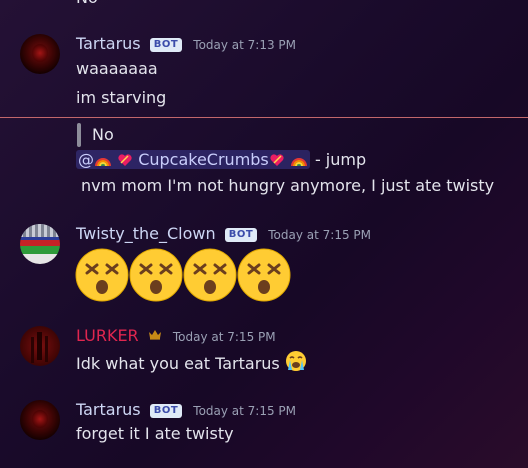 This screenshot has height=468, width=528. Describe the element at coordinates (155, 433) in the screenshot. I see `message-text: forget it I ate twisty` at that location.